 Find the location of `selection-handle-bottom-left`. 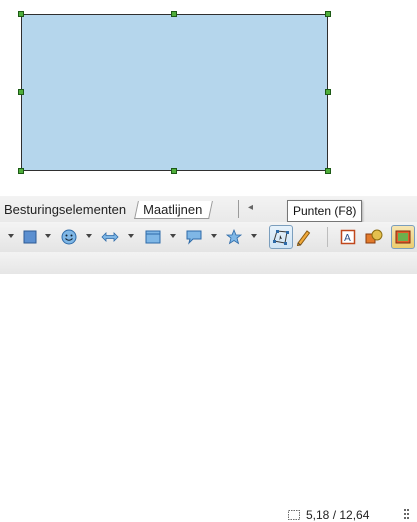

selection-handle-bottom-left is located at coordinates (21, 171).